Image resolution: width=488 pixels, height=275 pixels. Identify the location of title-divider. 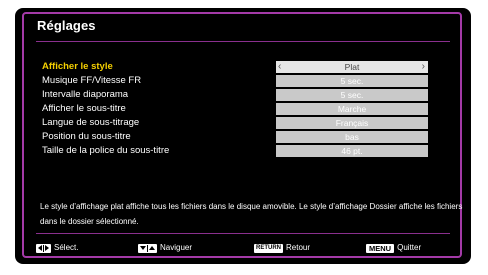
(243, 41).